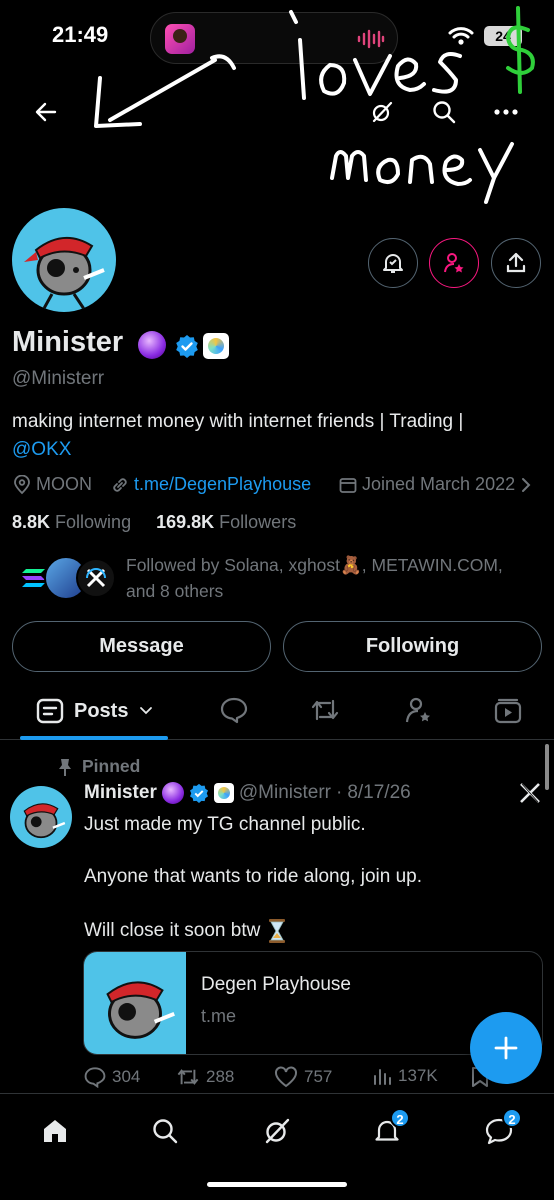  I want to click on post-text-line-3-wrap: Will close it soon btw, so click(185, 931).